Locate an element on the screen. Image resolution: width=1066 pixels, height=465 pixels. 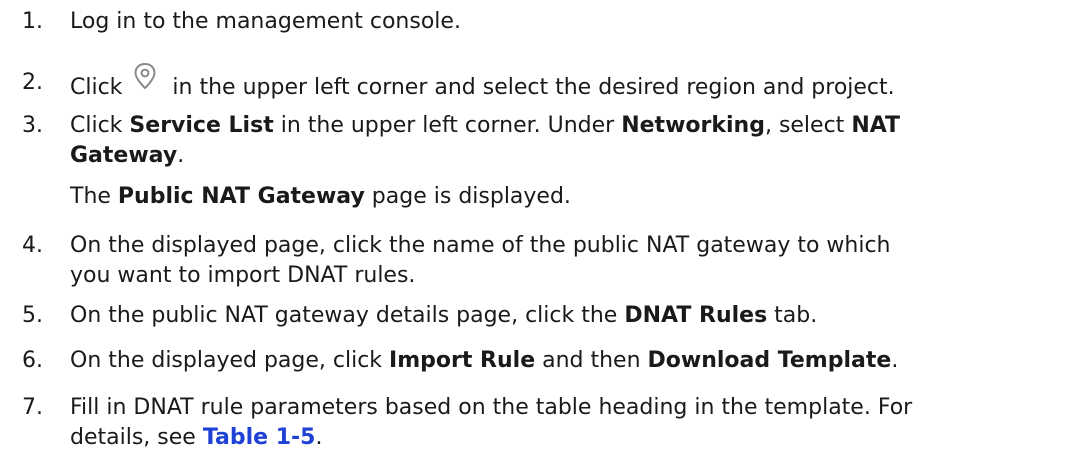
step-text: , select is located at coordinates (808, 125).